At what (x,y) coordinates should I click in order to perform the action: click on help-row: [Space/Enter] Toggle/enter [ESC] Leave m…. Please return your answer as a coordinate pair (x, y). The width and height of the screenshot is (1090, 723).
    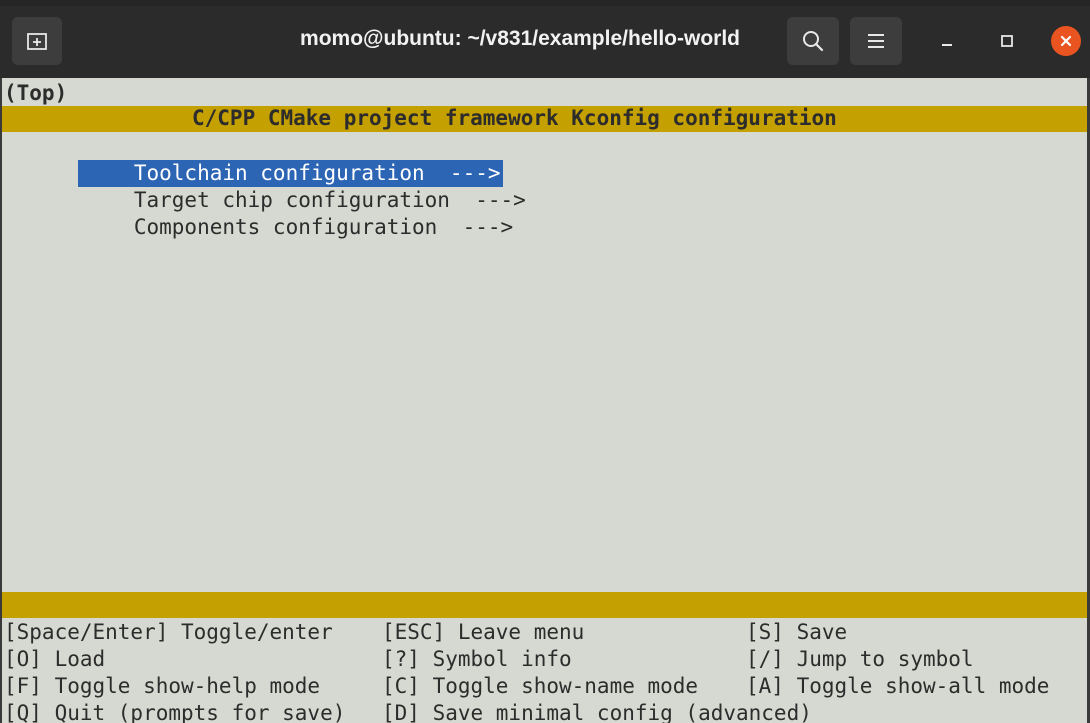
    Looking at the image, I should click on (425, 632).